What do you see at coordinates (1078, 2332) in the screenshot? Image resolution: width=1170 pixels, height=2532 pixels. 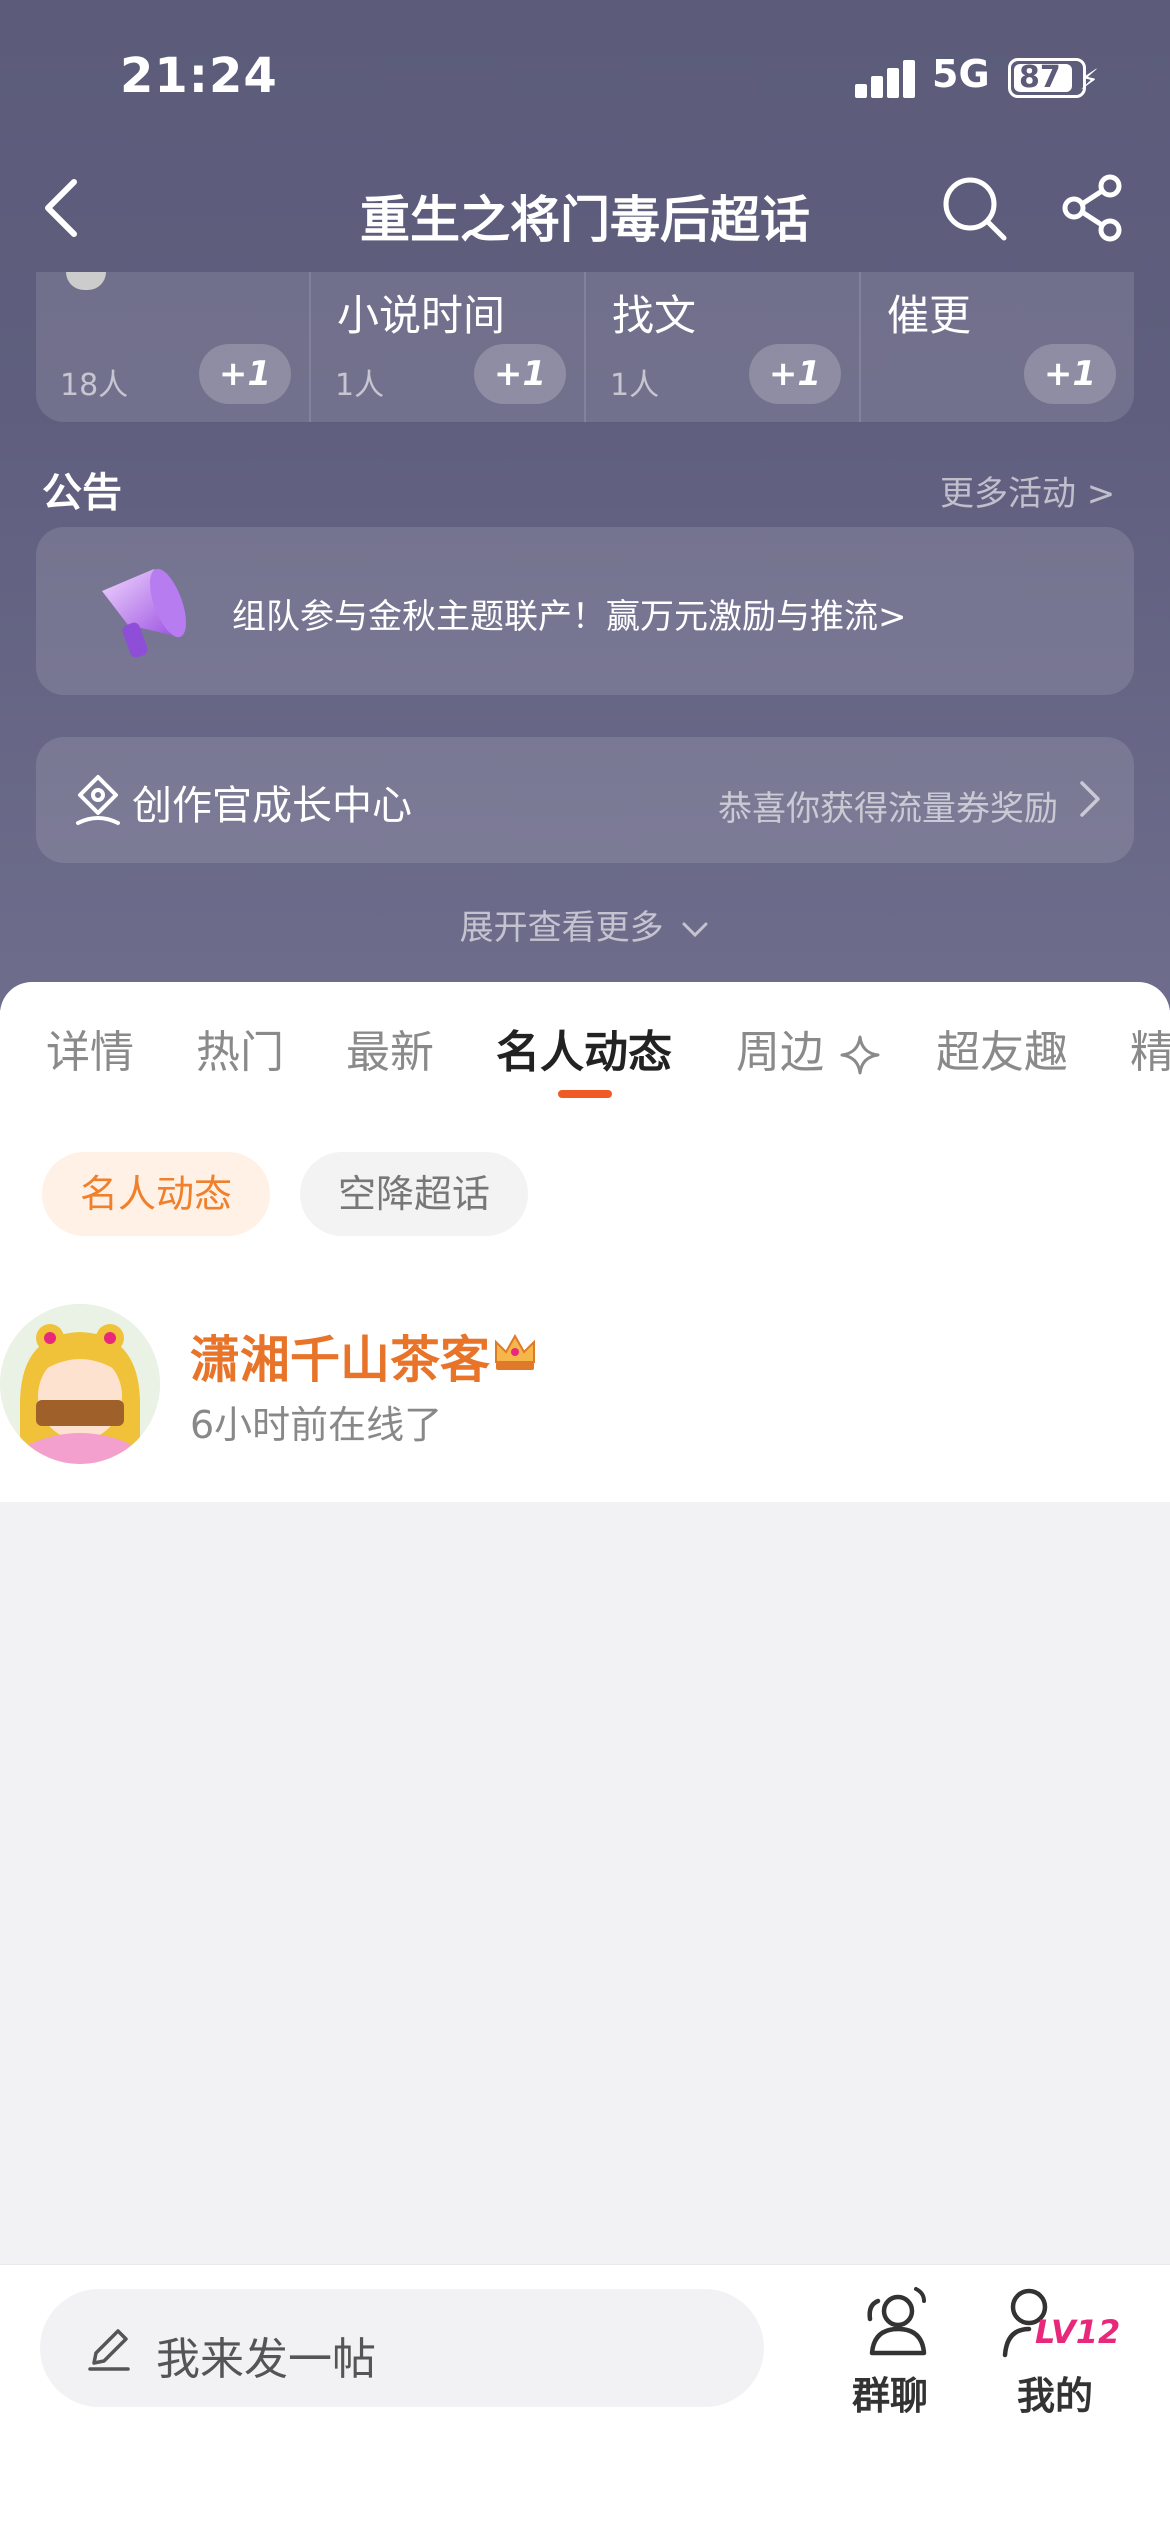 I see `level-badge: LV12` at bounding box center [1078, 2332].